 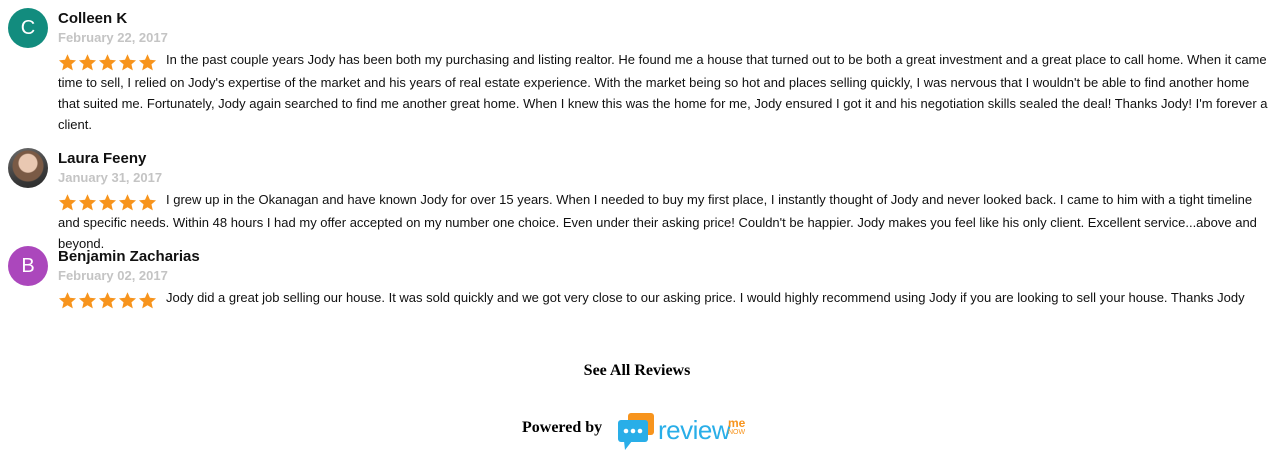 What do you see at coordinates (28, 28) in the screenshot?
I see `avatar: C` at bounding box center [28, 28].